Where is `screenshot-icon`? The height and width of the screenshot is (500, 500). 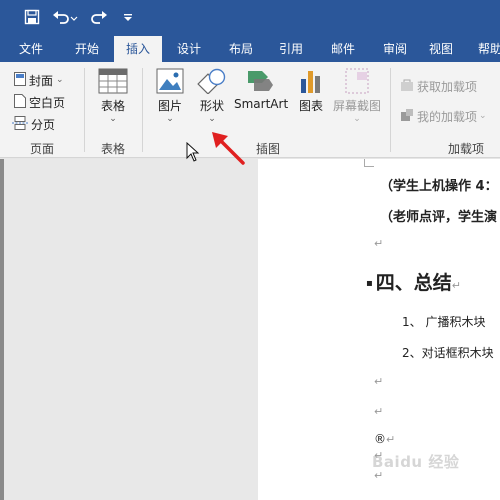
screenshot-icon is located at coordinates (357, 81).